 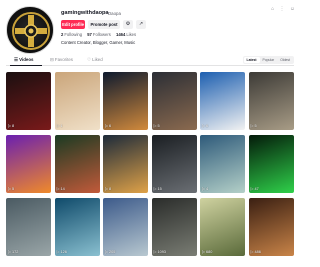 What do you see at coordinates (26, 65) in the screenshot?
I see `active-tab-indicator` at bounding box center [26, 65].